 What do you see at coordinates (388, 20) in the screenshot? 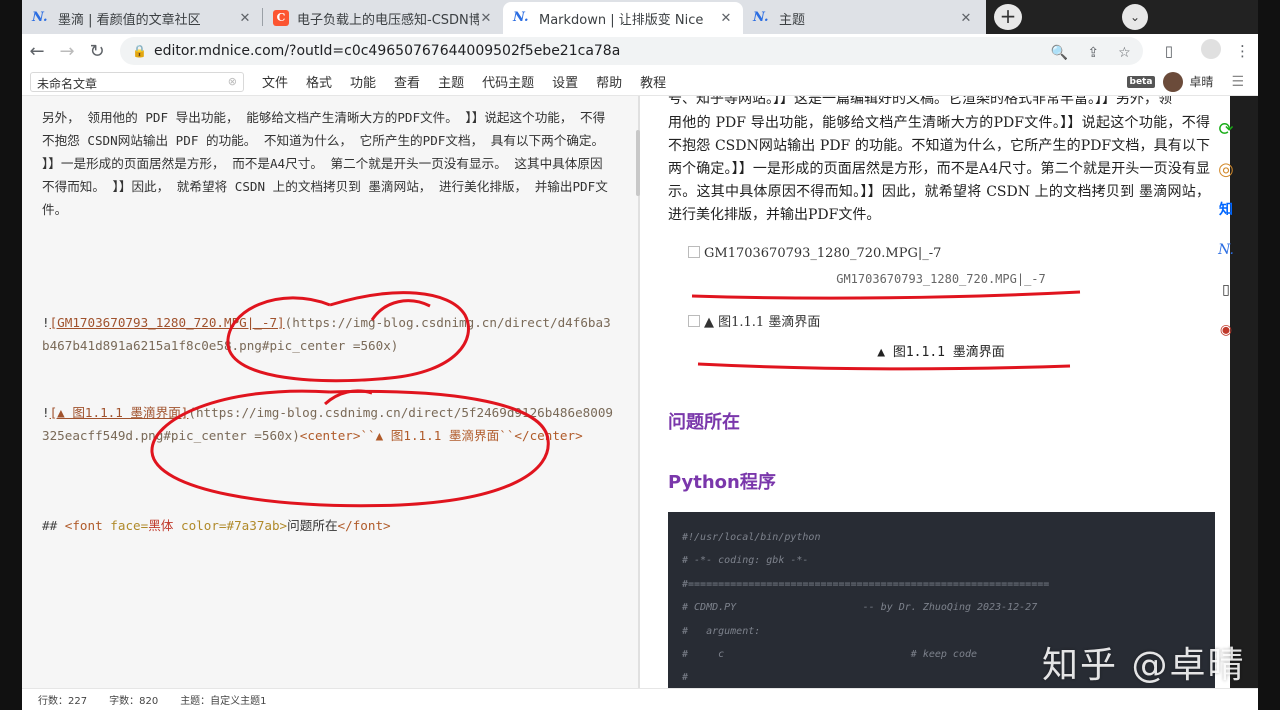
I see `tab-label: 电子负载上的电压感知-CSDN博客` at bounding box center [388, 20].